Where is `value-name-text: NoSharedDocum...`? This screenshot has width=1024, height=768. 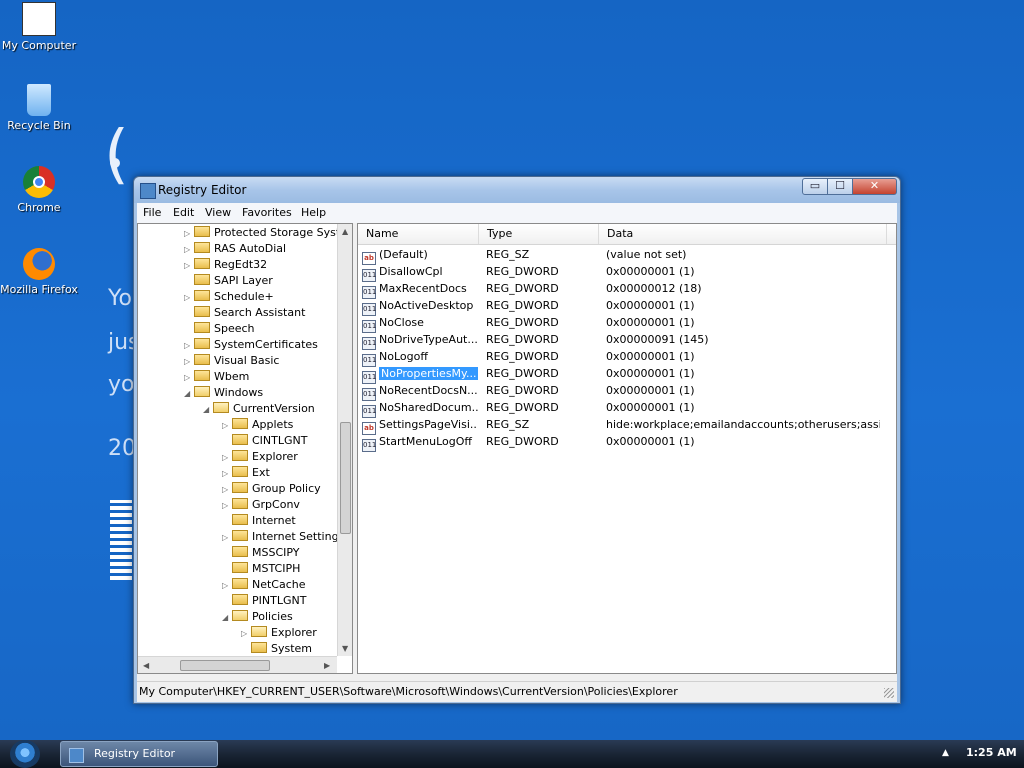 value-name-text: NoSharedDocum... is located at coordinates (428, 407).